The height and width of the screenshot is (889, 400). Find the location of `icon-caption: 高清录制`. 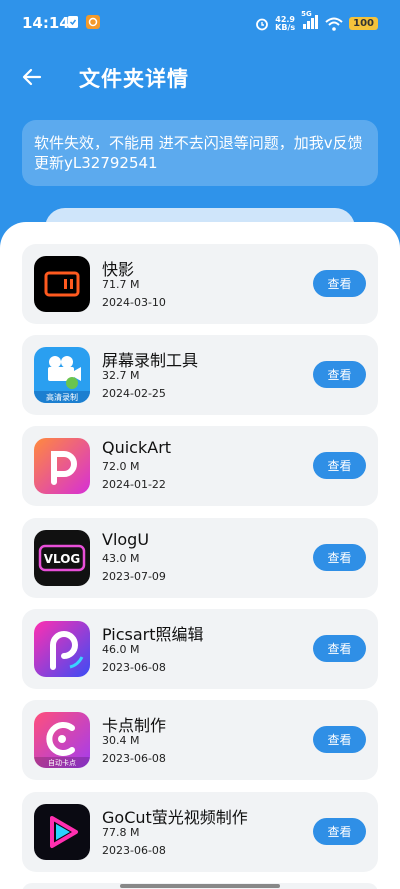

icon-caption: 高清录制 is located at coordinates (62, 397).